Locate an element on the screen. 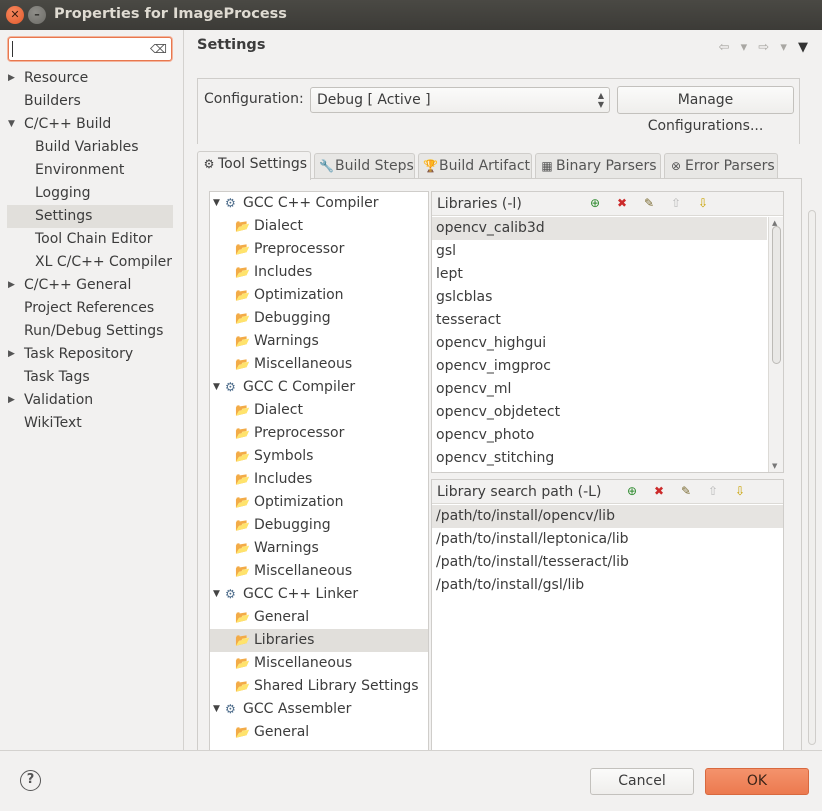  tool-tree-label: Debugging is located at coordinates (292, 318).